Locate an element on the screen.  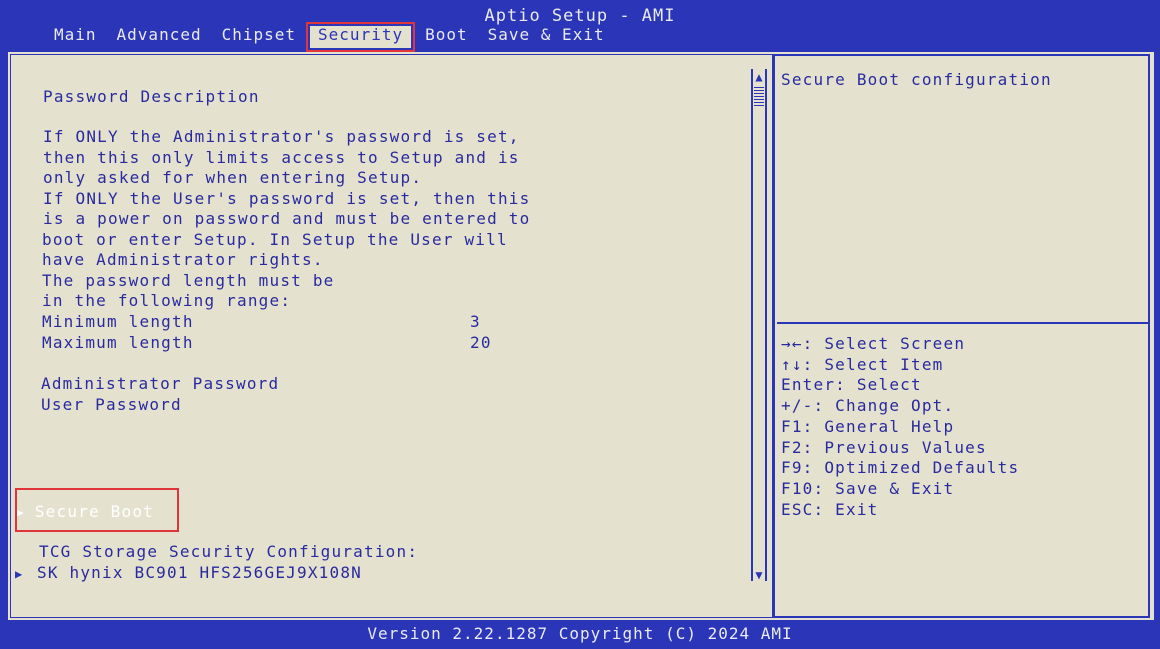
help-divider is located at coordinates (962, 323).